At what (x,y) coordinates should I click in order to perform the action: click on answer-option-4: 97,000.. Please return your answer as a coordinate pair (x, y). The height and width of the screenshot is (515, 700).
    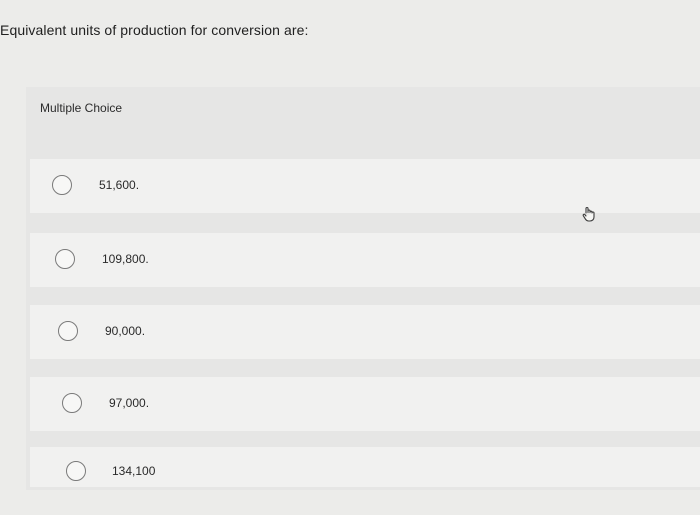
    Looking at the image, I should click on (365, 404).